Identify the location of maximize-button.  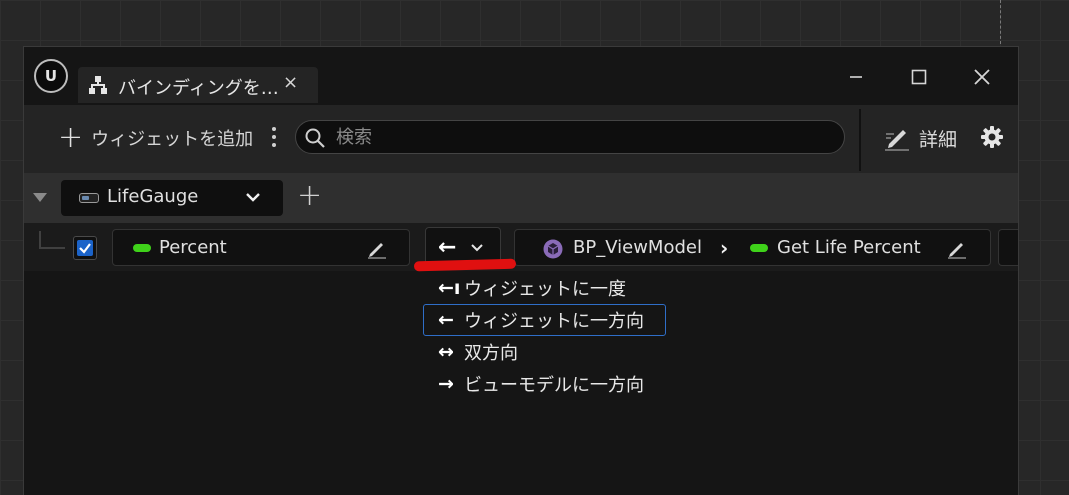
(919, 77).